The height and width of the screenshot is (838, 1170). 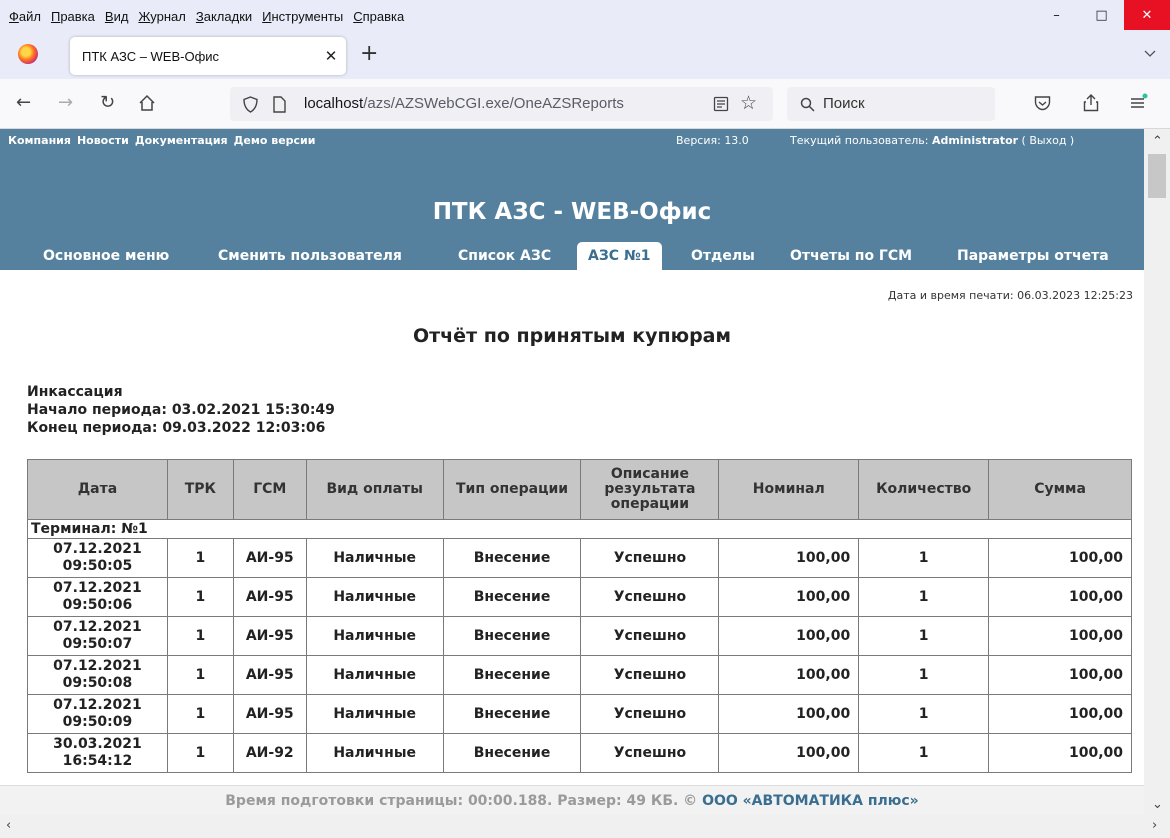 What do you see at coordinates (585, 826) in the screenshot?
I see `horizontal-scrollbar: ‹ ›` at bounding box center [585, 826].